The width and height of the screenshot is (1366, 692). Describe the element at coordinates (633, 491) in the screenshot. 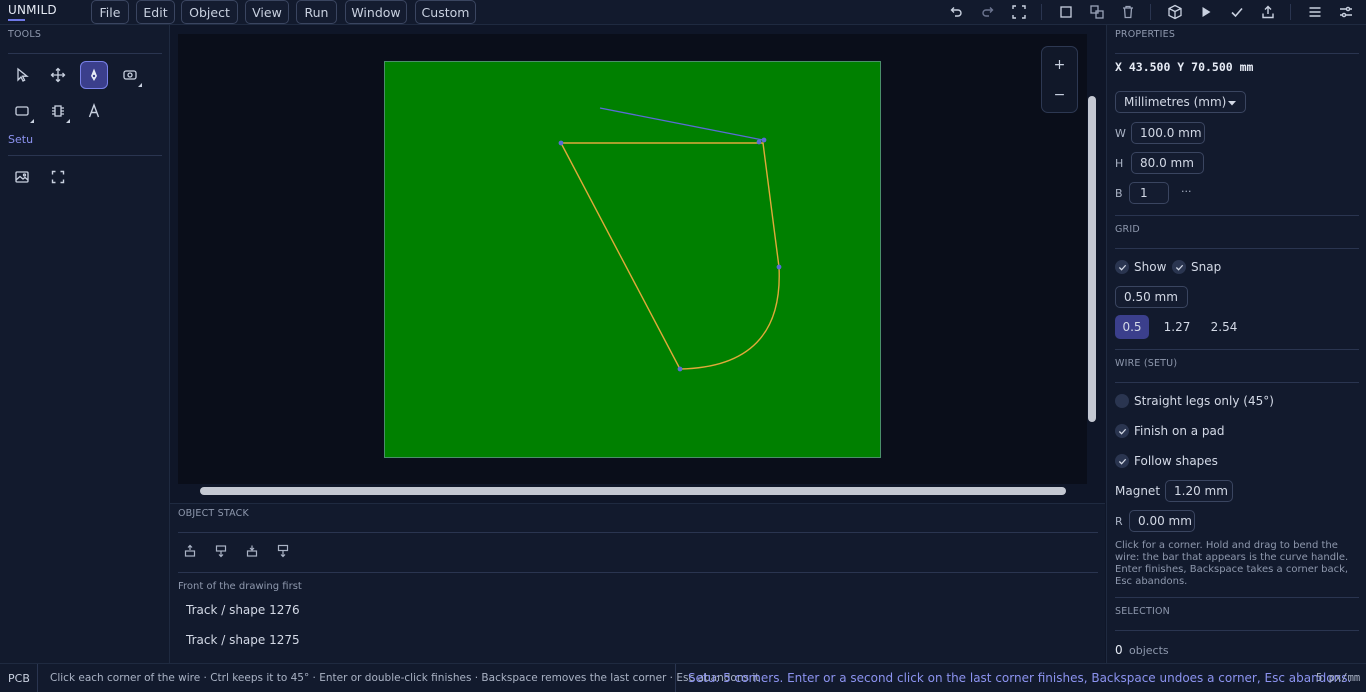

I see `horizontal-scrollbar` at that location.